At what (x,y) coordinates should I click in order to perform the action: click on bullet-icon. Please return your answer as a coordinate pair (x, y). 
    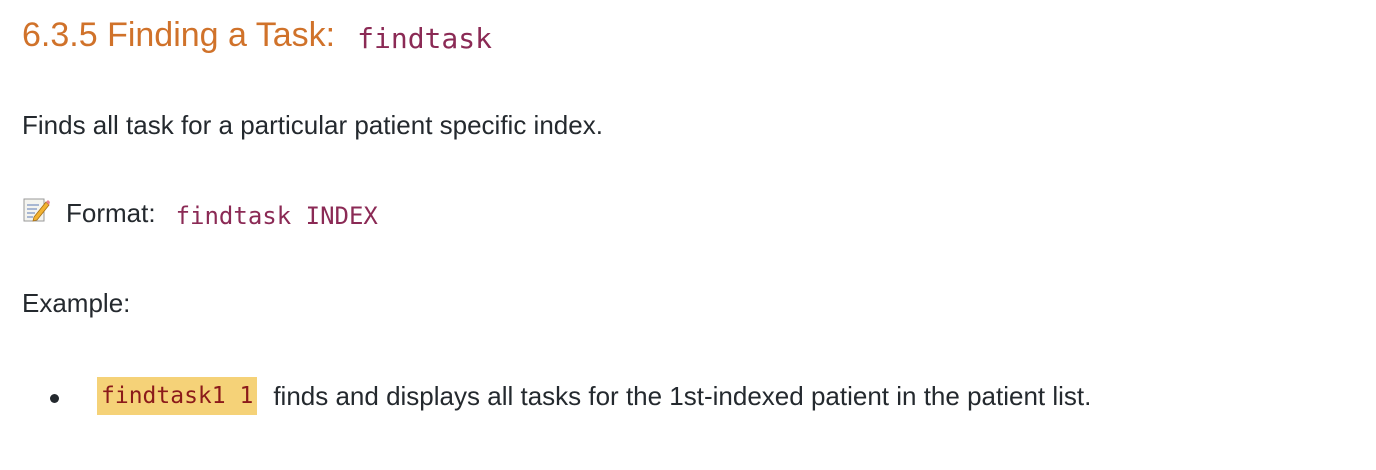
    Looking at the image, I should click on (54, 398).